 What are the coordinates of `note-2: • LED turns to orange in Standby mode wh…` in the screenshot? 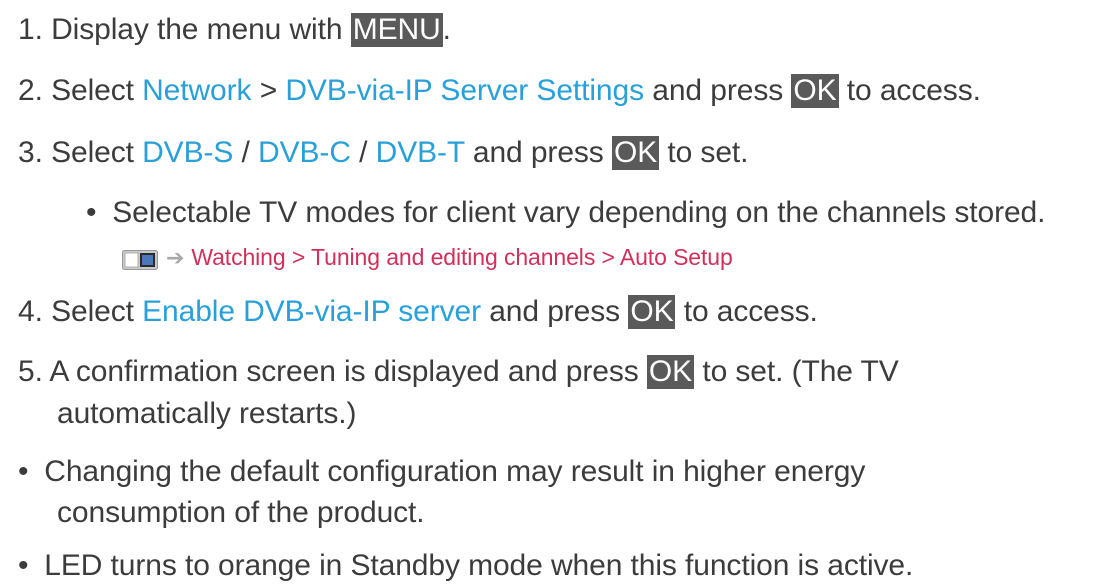 It's located at (465, 566).